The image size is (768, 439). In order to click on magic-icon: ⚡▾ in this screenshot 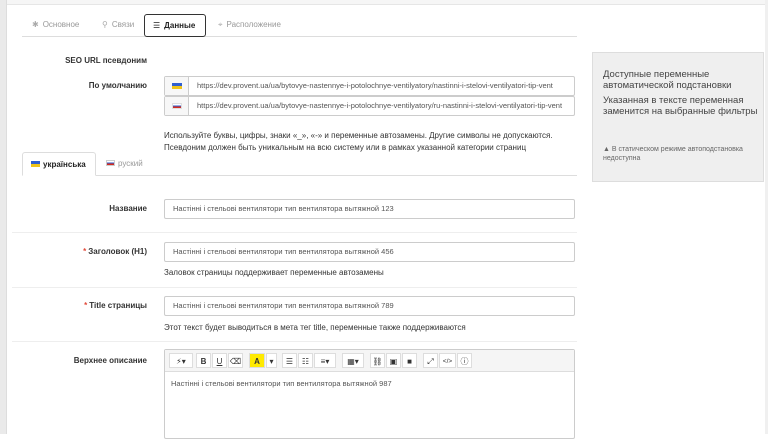, I will do `click(181, 360)`.